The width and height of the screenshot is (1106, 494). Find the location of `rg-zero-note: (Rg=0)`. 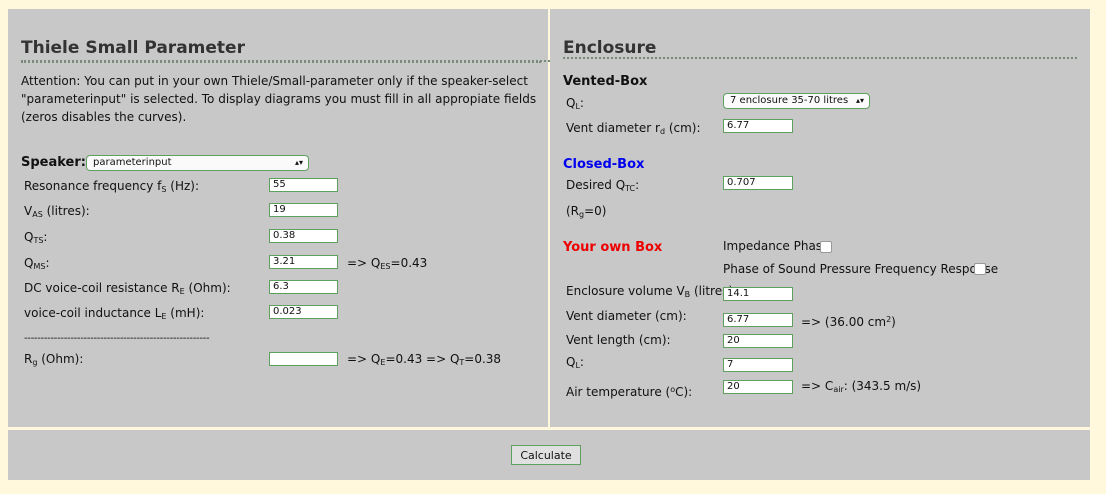

rg-zero-note: (Rg=0) is located at coordinates (586, 211).